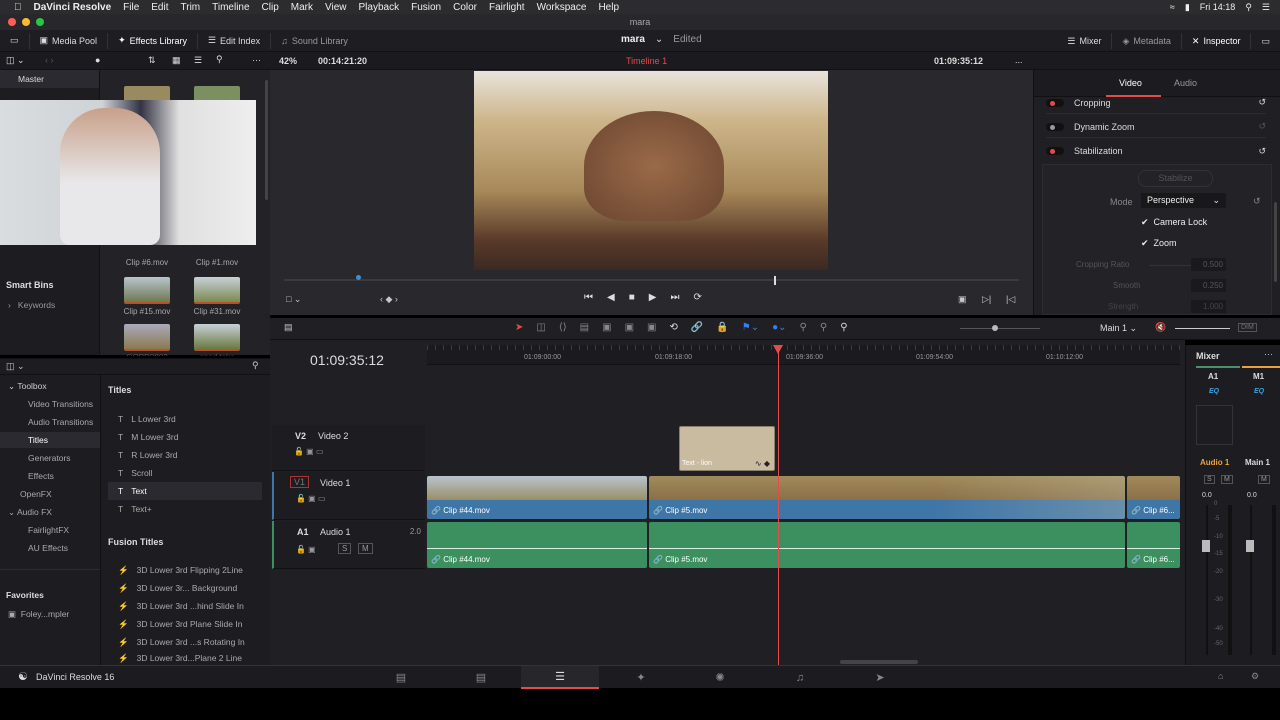  I want to click on title-item: T Text+, so click(185, 509).